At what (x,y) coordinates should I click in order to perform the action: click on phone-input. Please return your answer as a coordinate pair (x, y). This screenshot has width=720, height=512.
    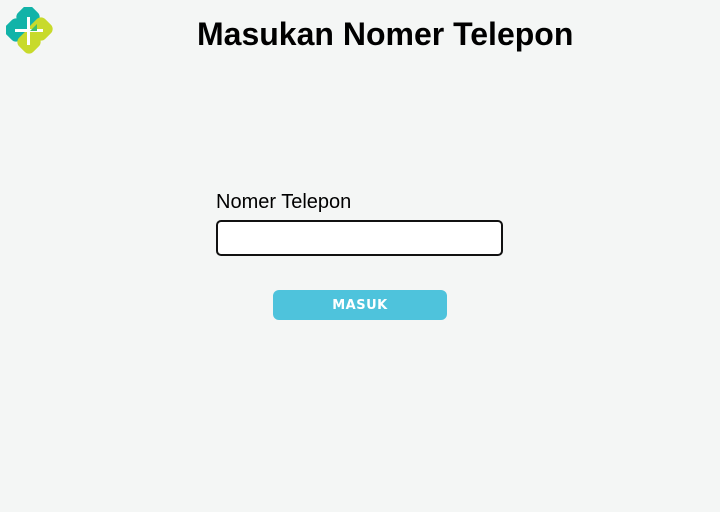
    Looking at the image, I should click on (359, 238).